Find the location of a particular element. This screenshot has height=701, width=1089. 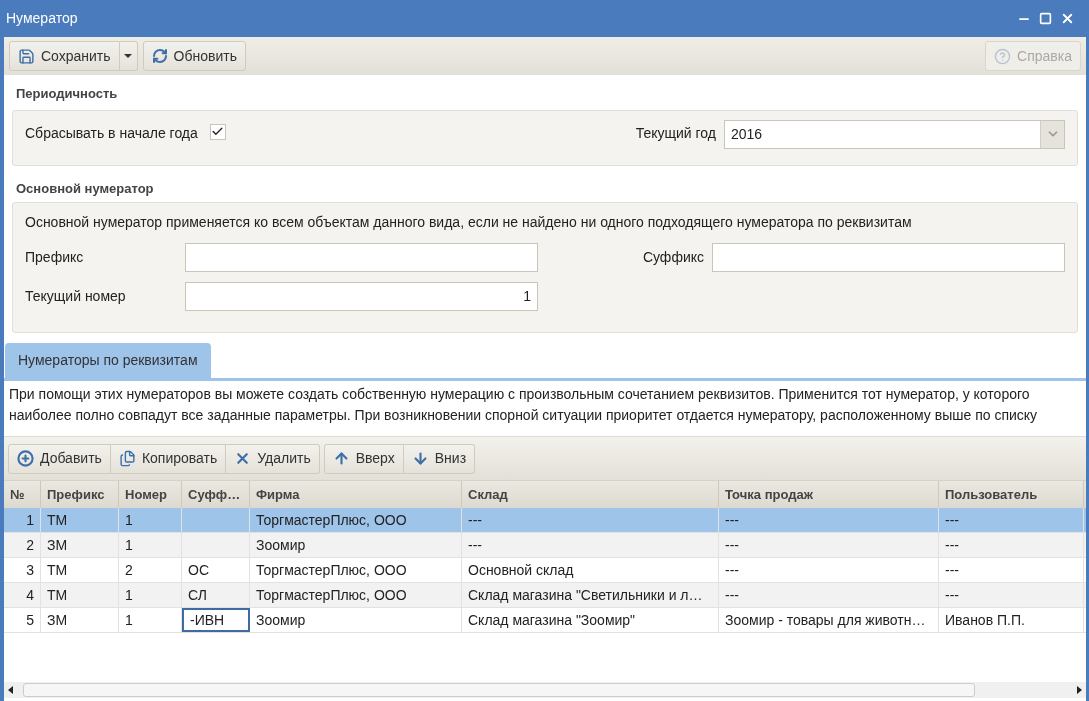

number-field: 1 is located at coordinates (361, 296).